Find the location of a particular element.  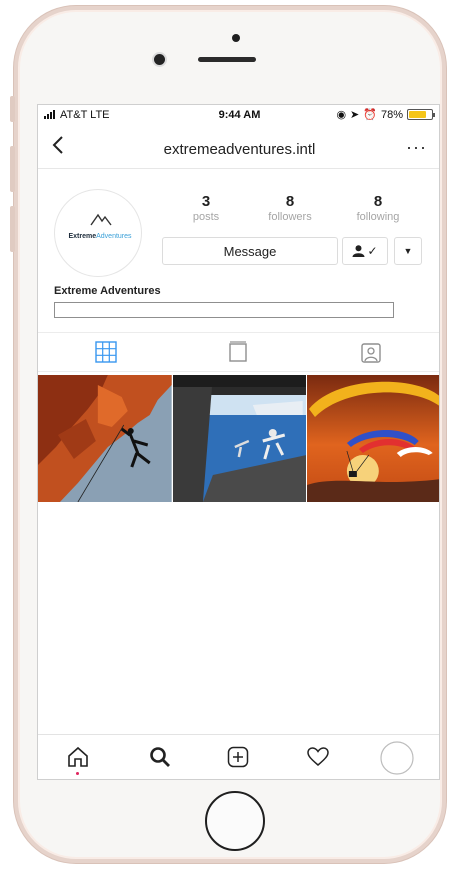

phone-sensor is located at coordinates (236, 38).